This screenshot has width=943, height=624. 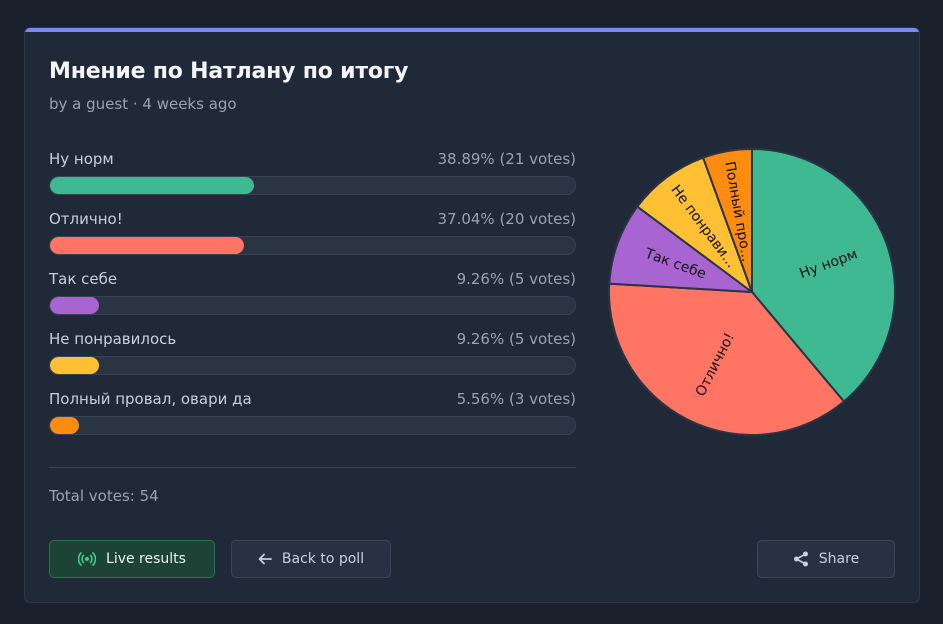 I want to click on option-percentage: 37.04% (20 votes), so click(x=506, y=219).